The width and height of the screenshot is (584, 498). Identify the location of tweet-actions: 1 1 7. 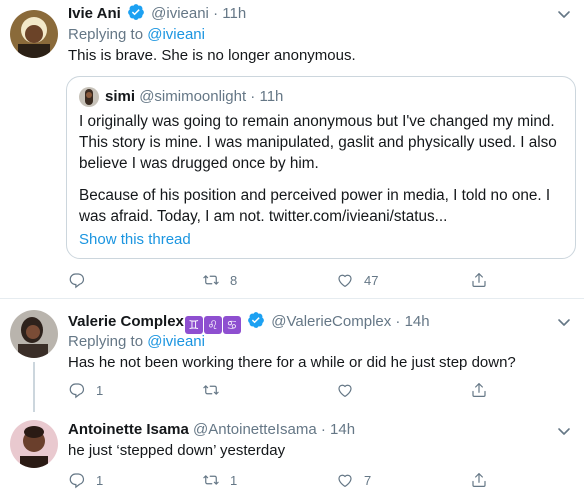
(278, 480).